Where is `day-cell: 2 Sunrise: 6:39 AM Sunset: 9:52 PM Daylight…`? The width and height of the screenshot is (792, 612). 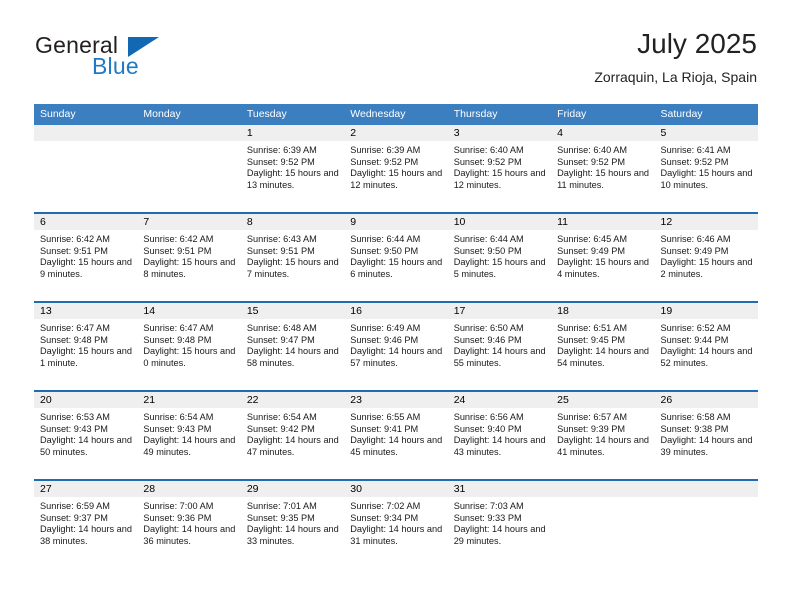
day-cell: 2 Sunrise: 6:39 AM Sunset: 9:52 PM Daylight… is located at coordinates (396, 168).